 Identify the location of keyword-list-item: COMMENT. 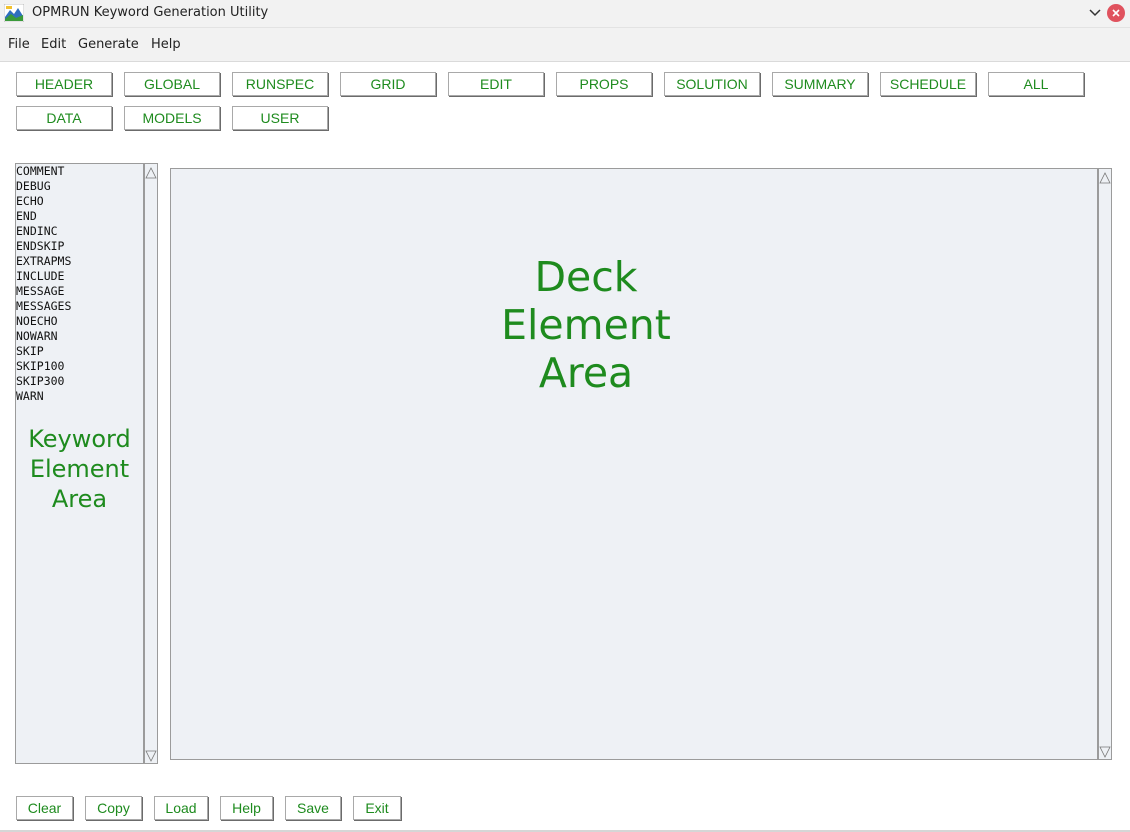
(43, 171).